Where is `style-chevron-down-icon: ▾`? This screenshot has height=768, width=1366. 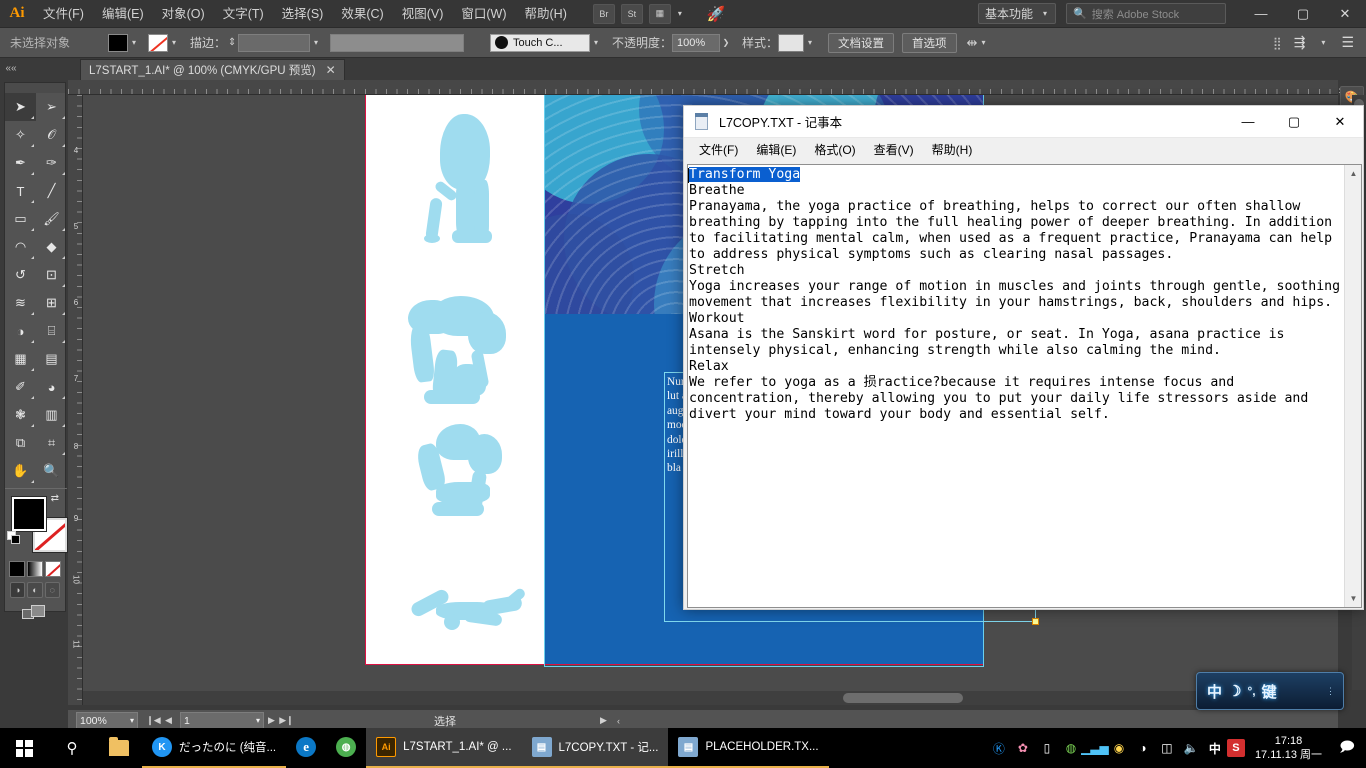 style-chevron-down-icon: ▾ is located at coordinates (810, 42).